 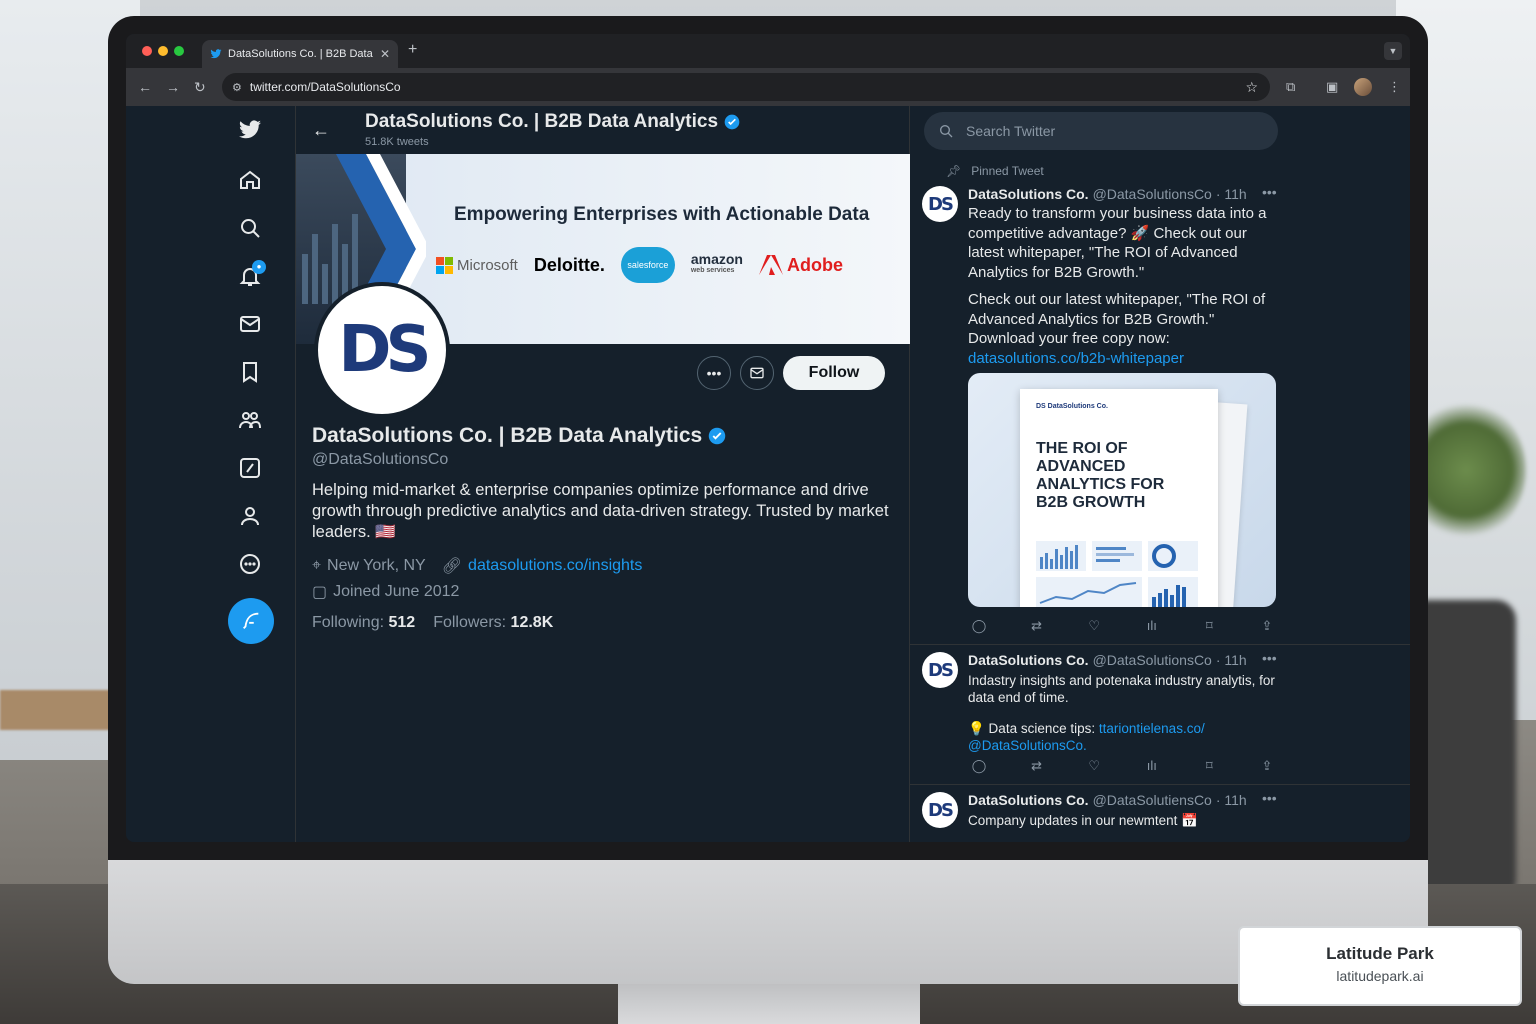 What do you see at coordinates (216, 54) in the screenshot?
I see `twitter-favicon-icon` at bounding box center [216, 54].